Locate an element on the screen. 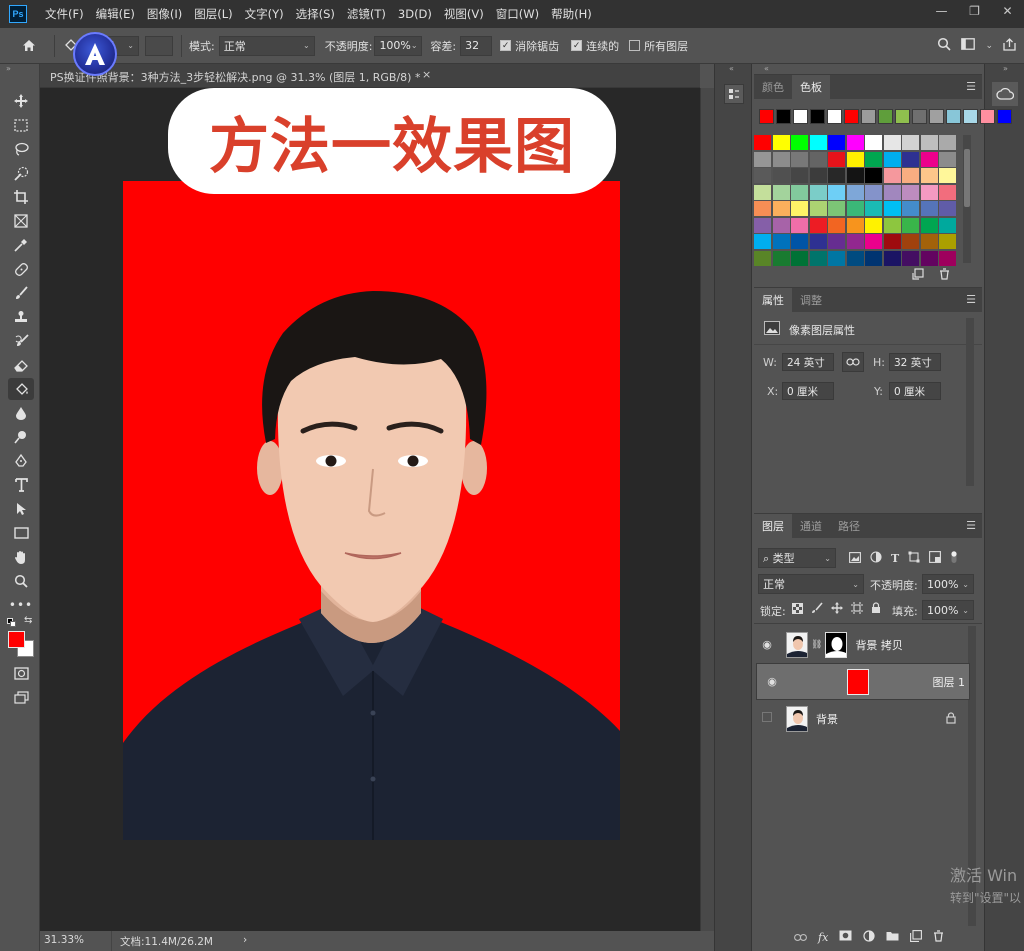 Image resolution: width=1024 pixels, height=951 pixels. path-select-tool is located at coordinates (21, 509).